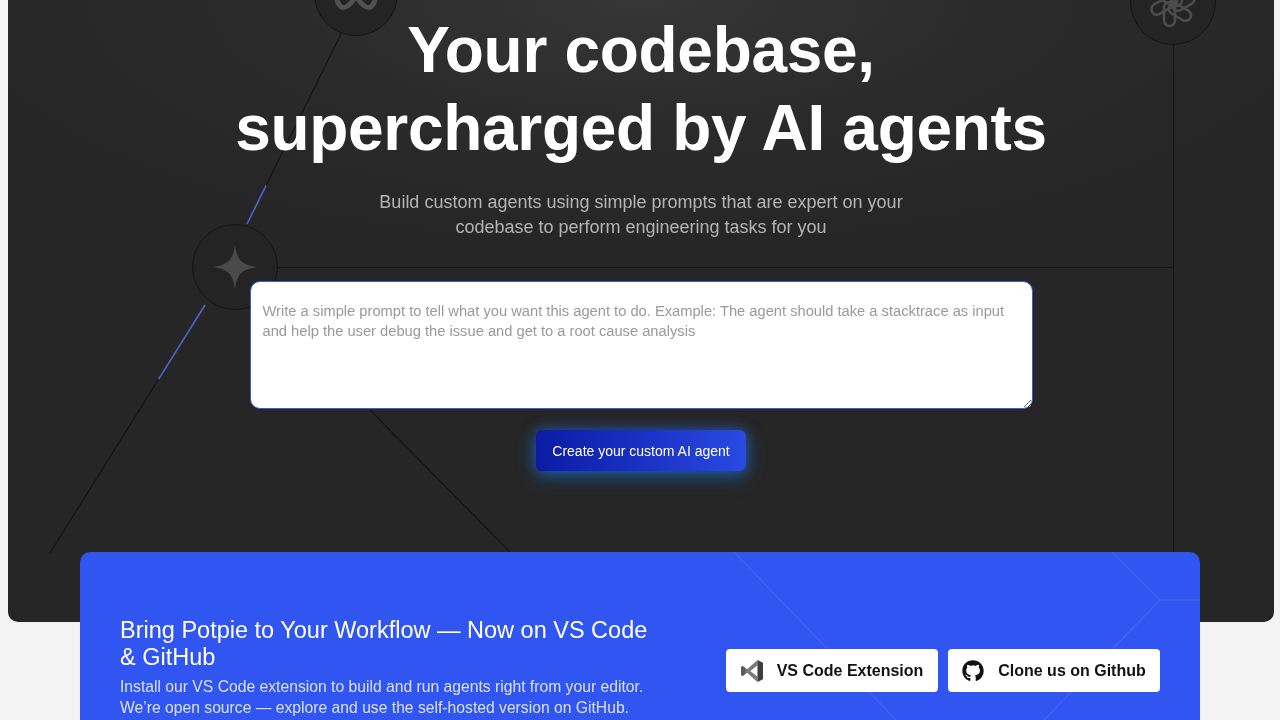 The width and height of the screenshot is (1280, 720). I want to click on extension-button: VS Code Extension, so click(832, 670).